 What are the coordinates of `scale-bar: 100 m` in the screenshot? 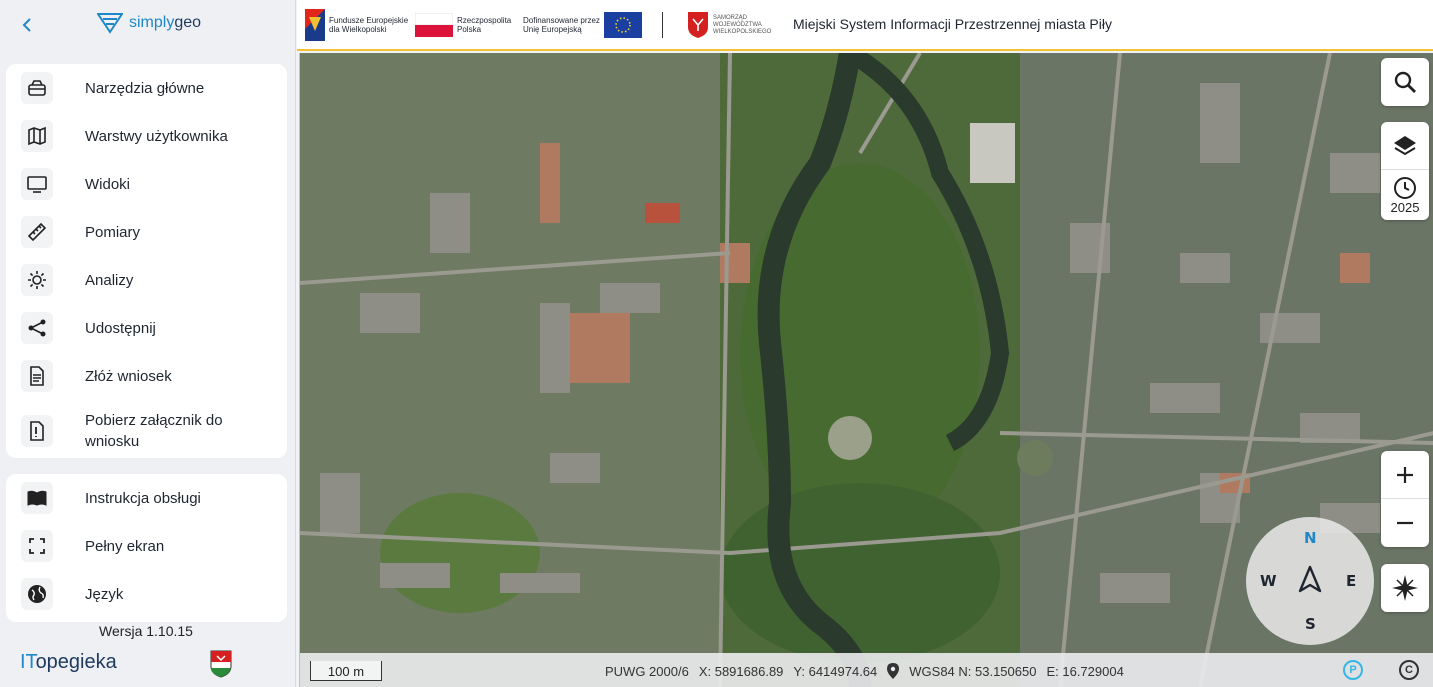 It's located at (346, 671).